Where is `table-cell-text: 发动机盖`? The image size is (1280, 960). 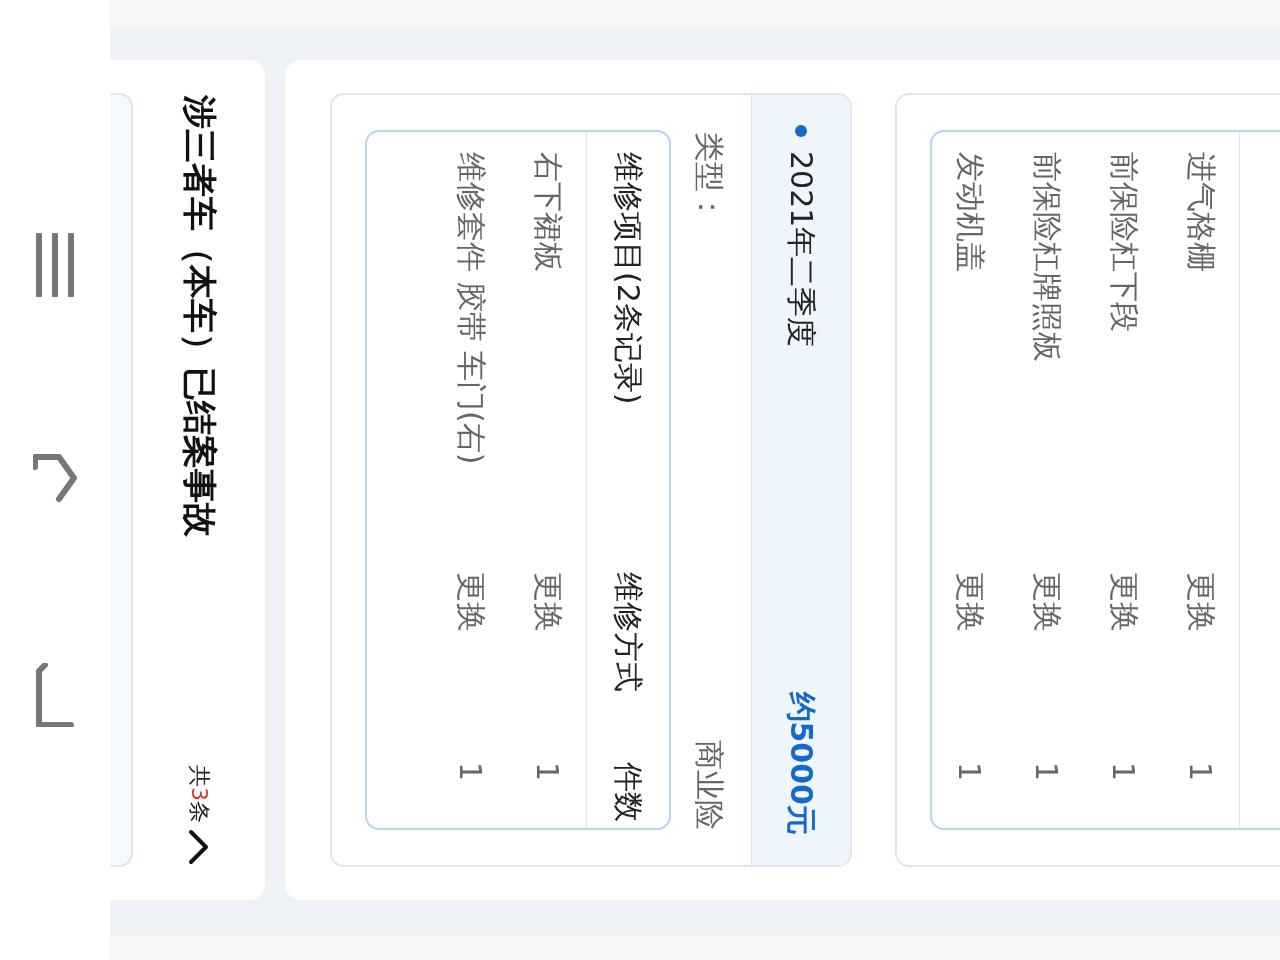 table-cell-text: 发动机盖 is located at coordinates (970, 213).